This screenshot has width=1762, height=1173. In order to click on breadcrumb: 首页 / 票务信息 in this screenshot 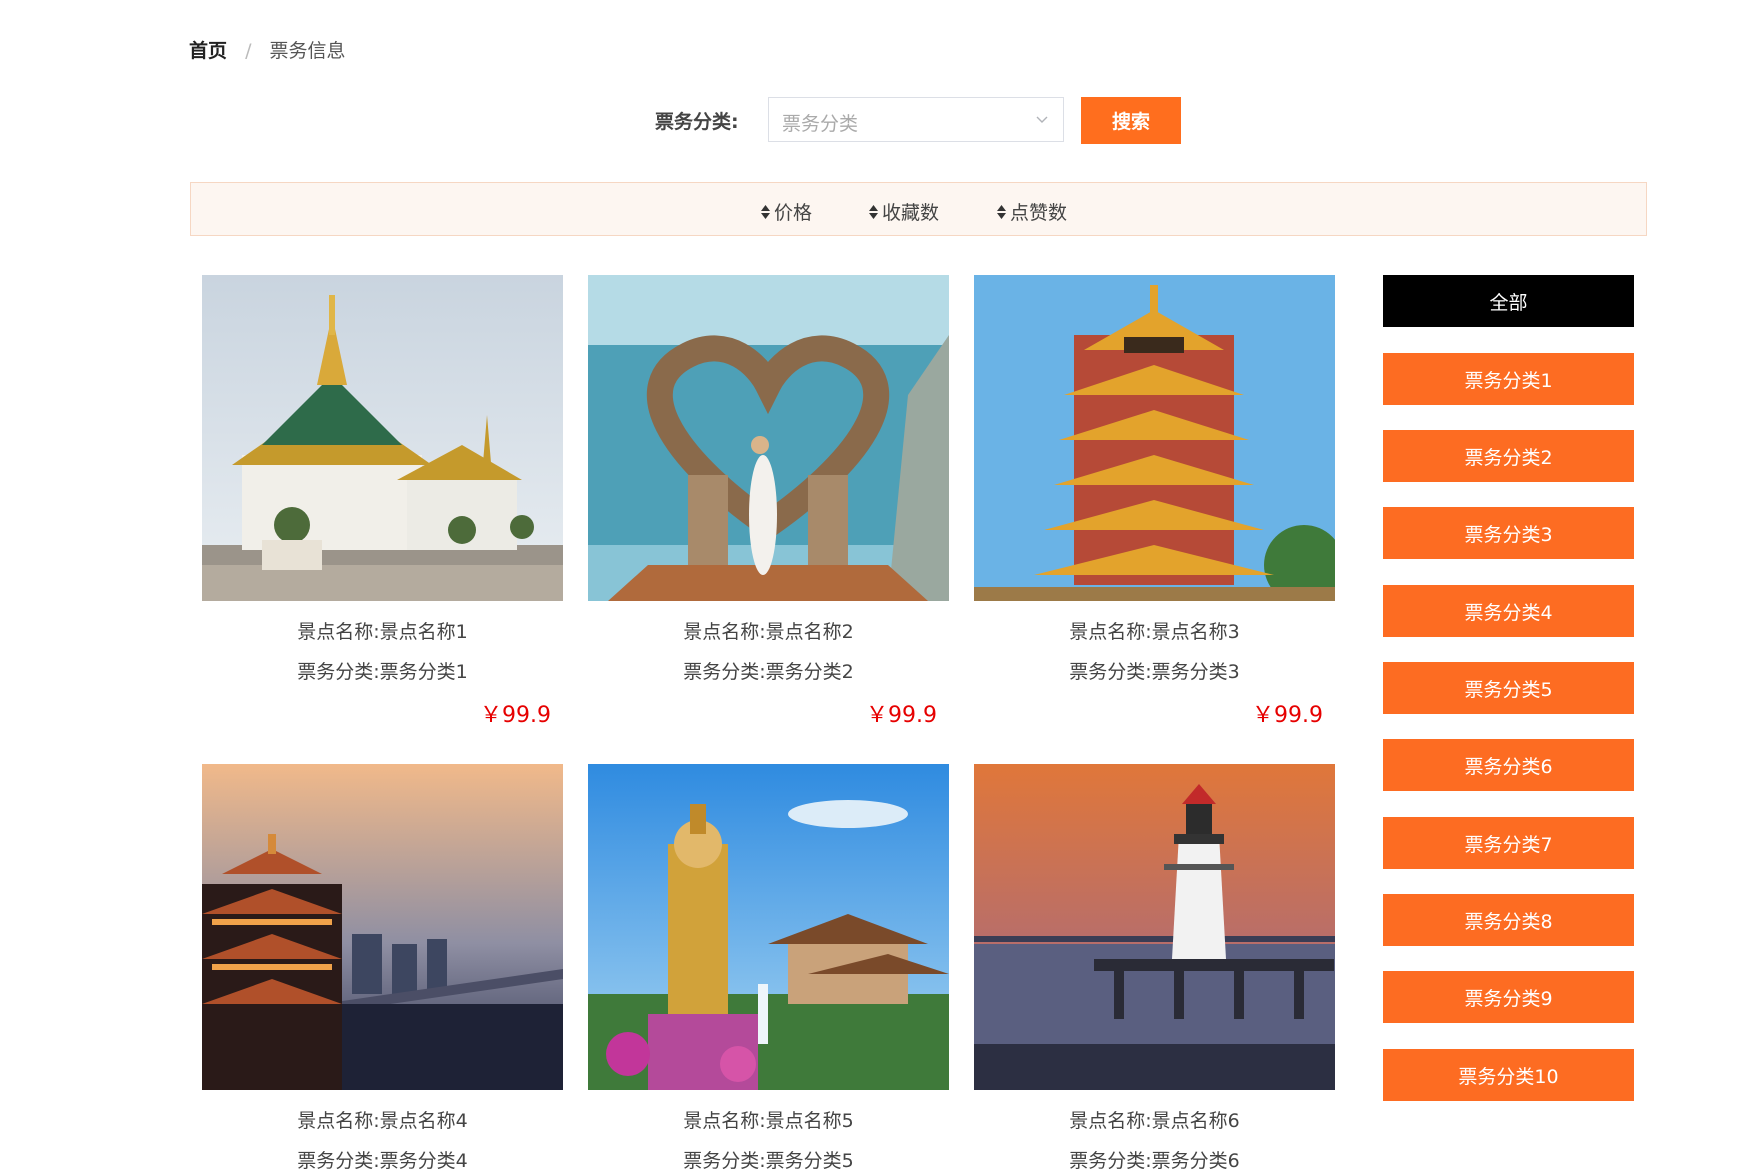, I will do `click(267, 49)`.